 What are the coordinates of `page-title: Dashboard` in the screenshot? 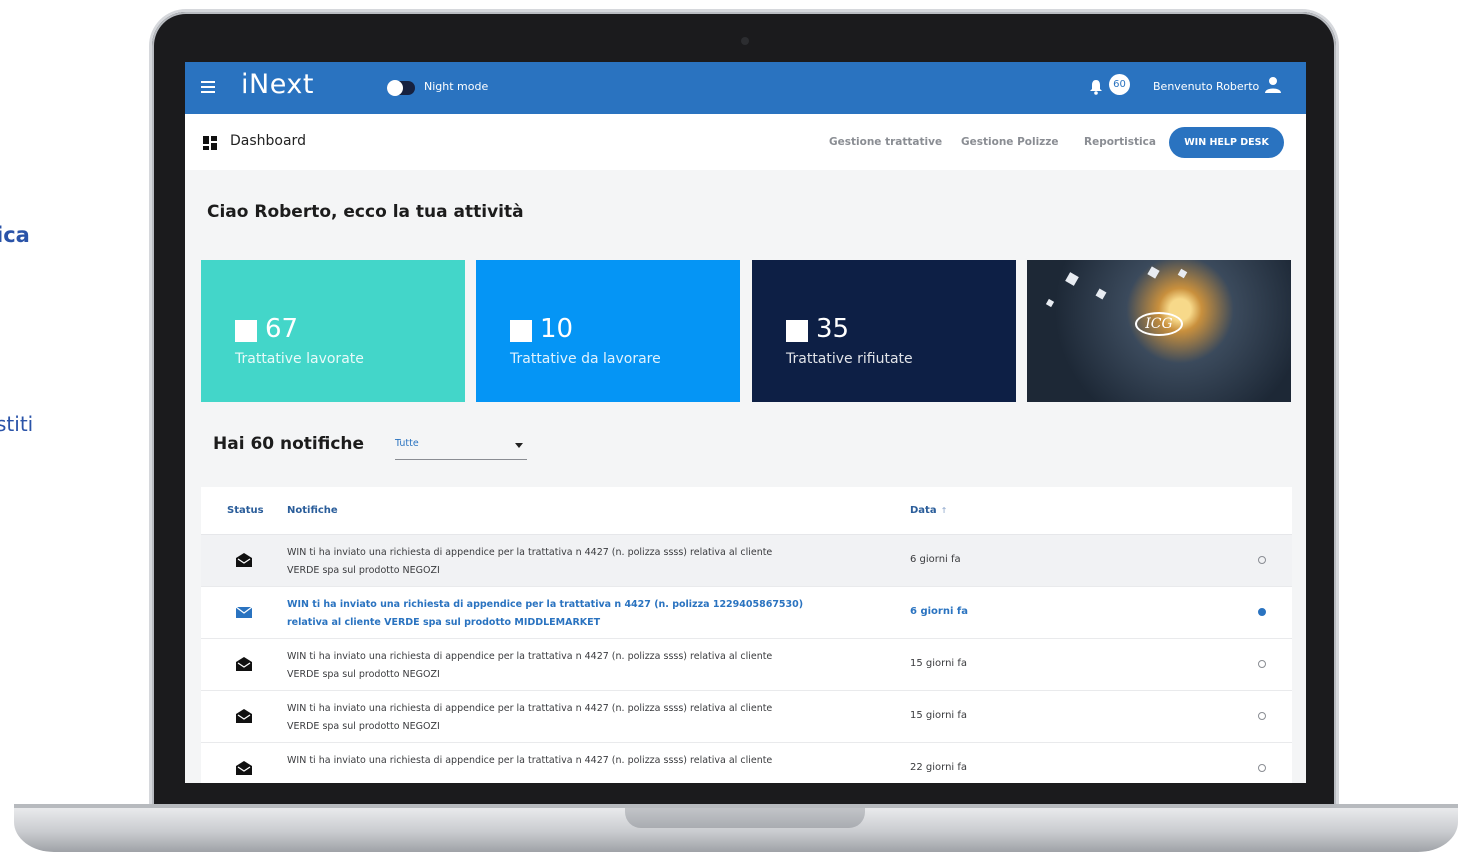 It's located at (268, 141).